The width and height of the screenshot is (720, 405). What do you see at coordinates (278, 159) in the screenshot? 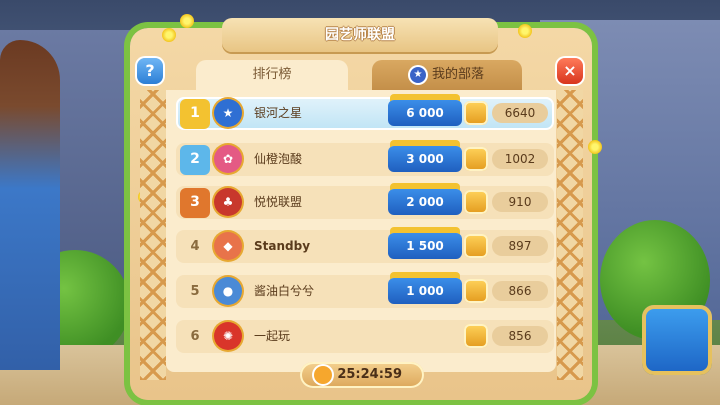
I see `team-name: 仙橙泡酸` at bounding box center [278, 159].